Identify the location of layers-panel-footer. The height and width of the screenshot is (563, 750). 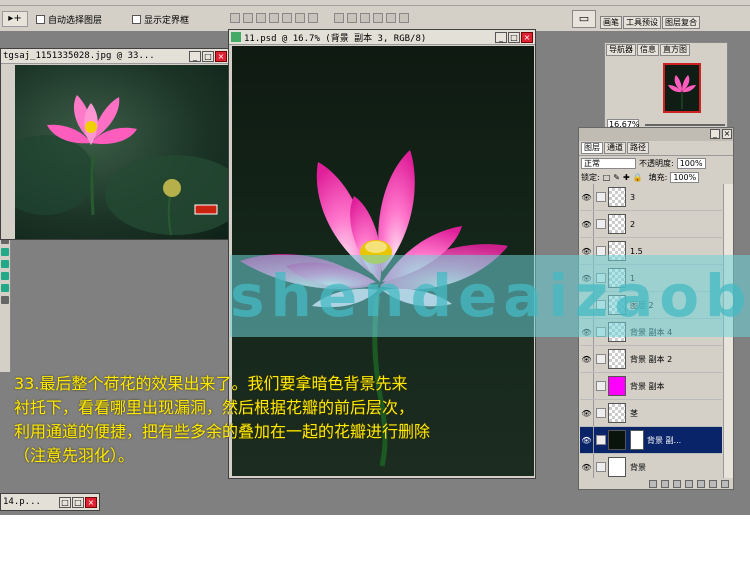
(656, 483).